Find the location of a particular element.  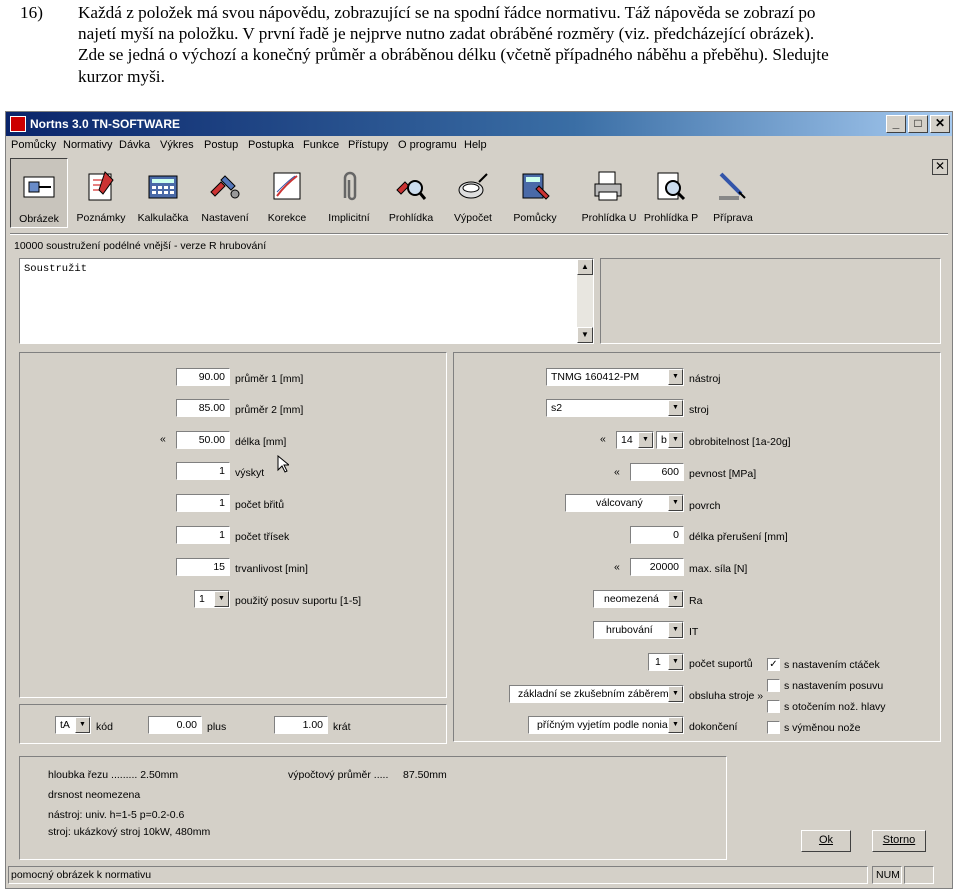

ok-button: Ok is located at coordinates (826, 841).